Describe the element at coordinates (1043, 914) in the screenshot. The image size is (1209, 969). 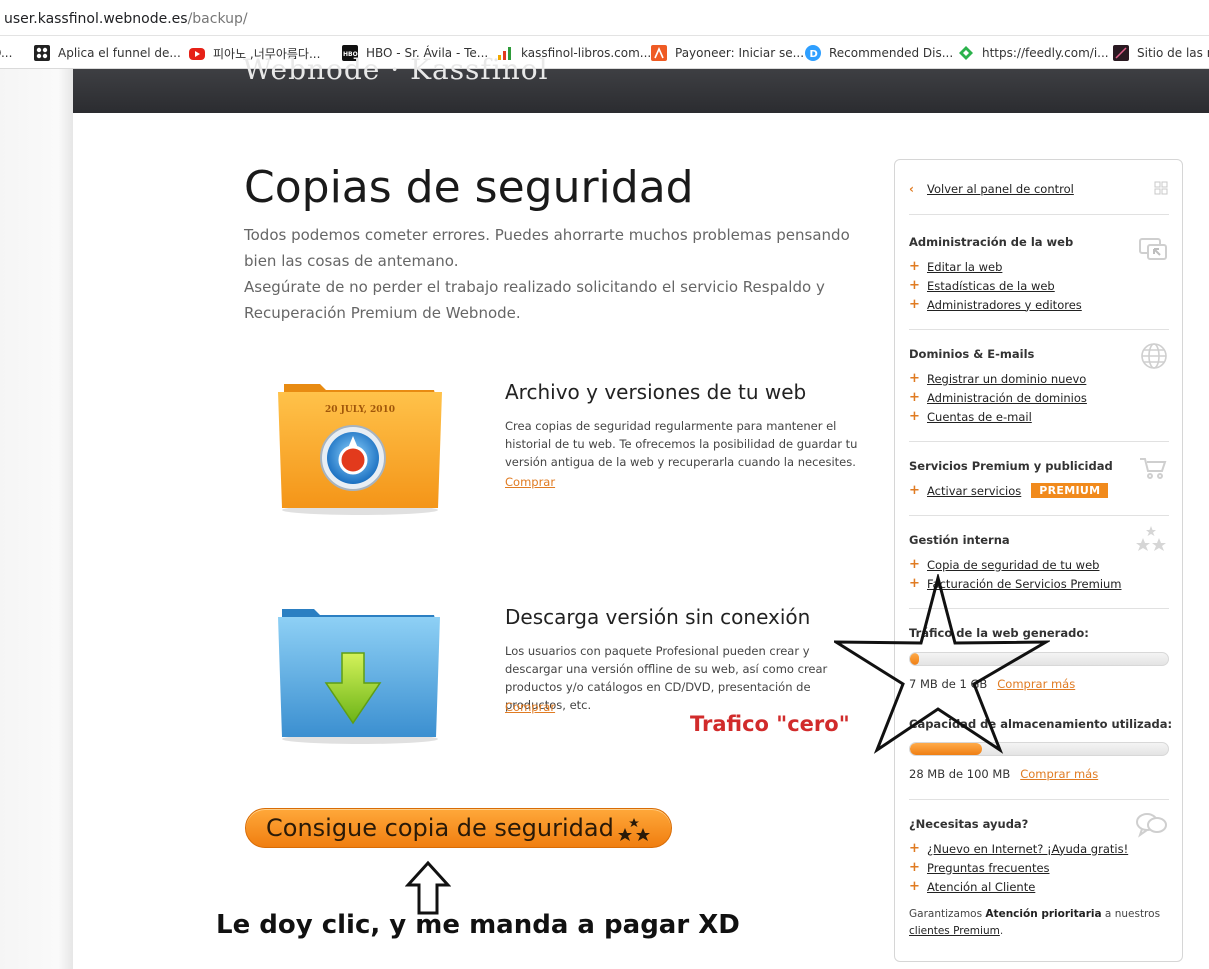
I see `footer-bold: Atención prioritaria` at that location.